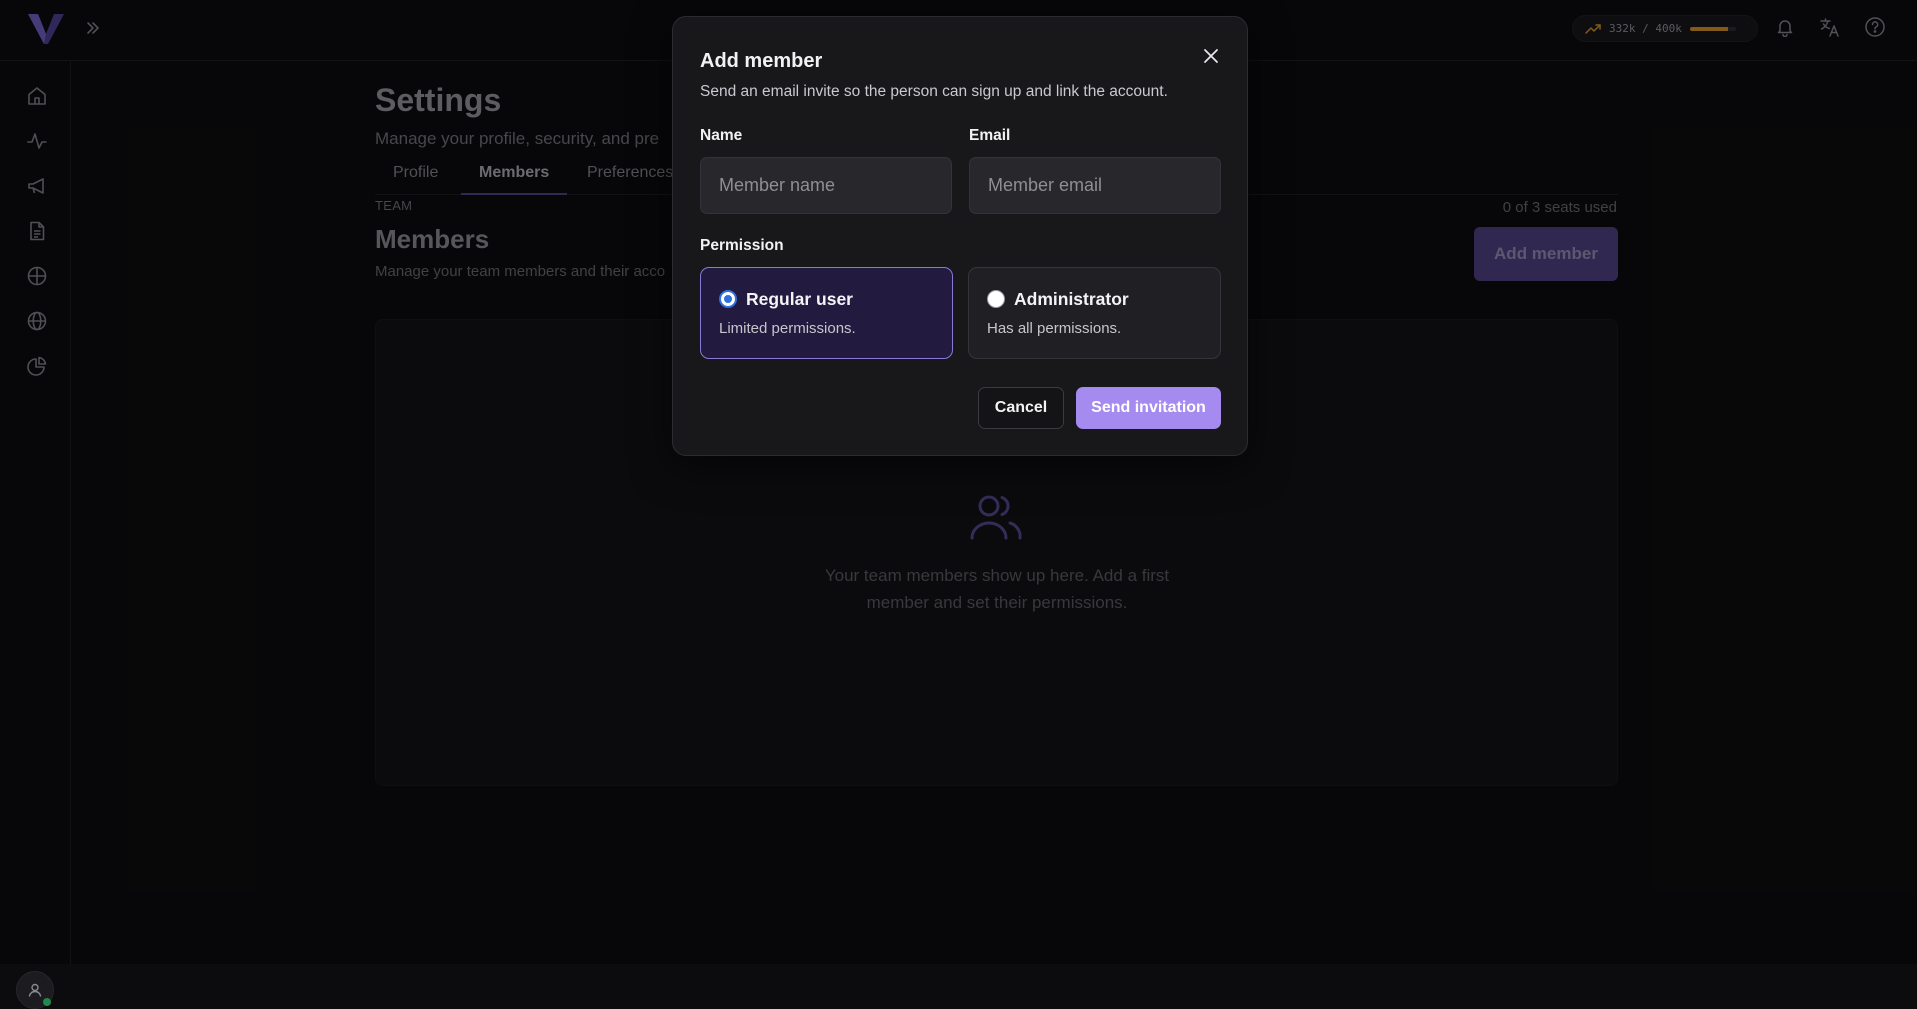 Image resolution: width=1917 pixels, height=1009 pixels. What do you see at coordinates (761, 61) in the screenshot?
I see `dialog-title: Add member` at bounding box center [761, 61].